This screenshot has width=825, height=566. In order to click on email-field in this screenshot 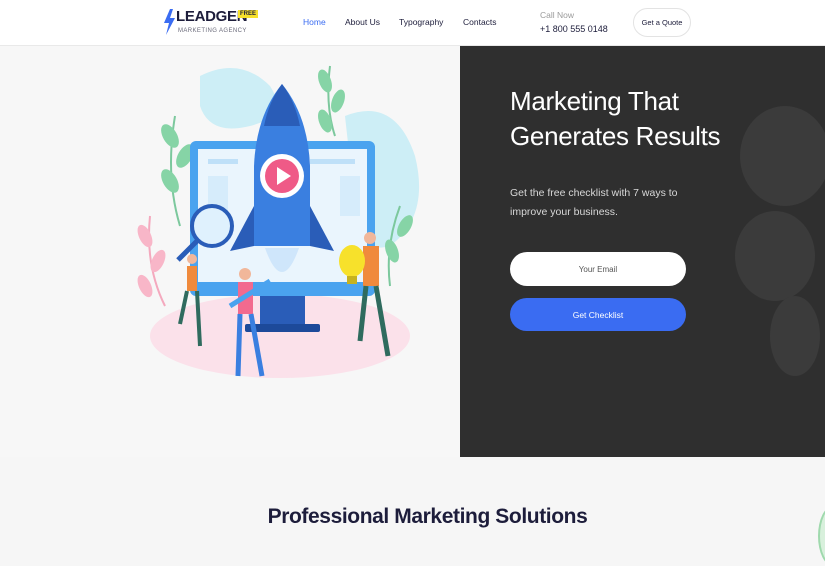, I will do `click(598, 269)`.